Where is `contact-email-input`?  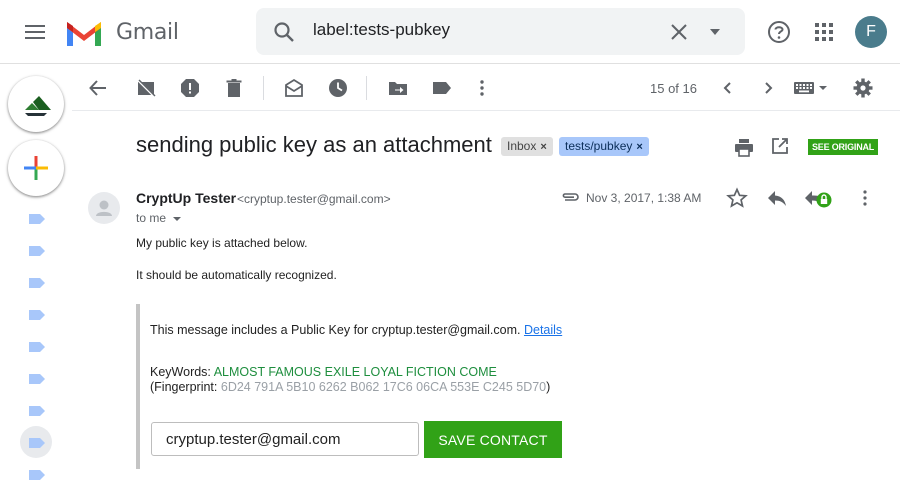 contact-email-input is located at coordinates (285, 439).